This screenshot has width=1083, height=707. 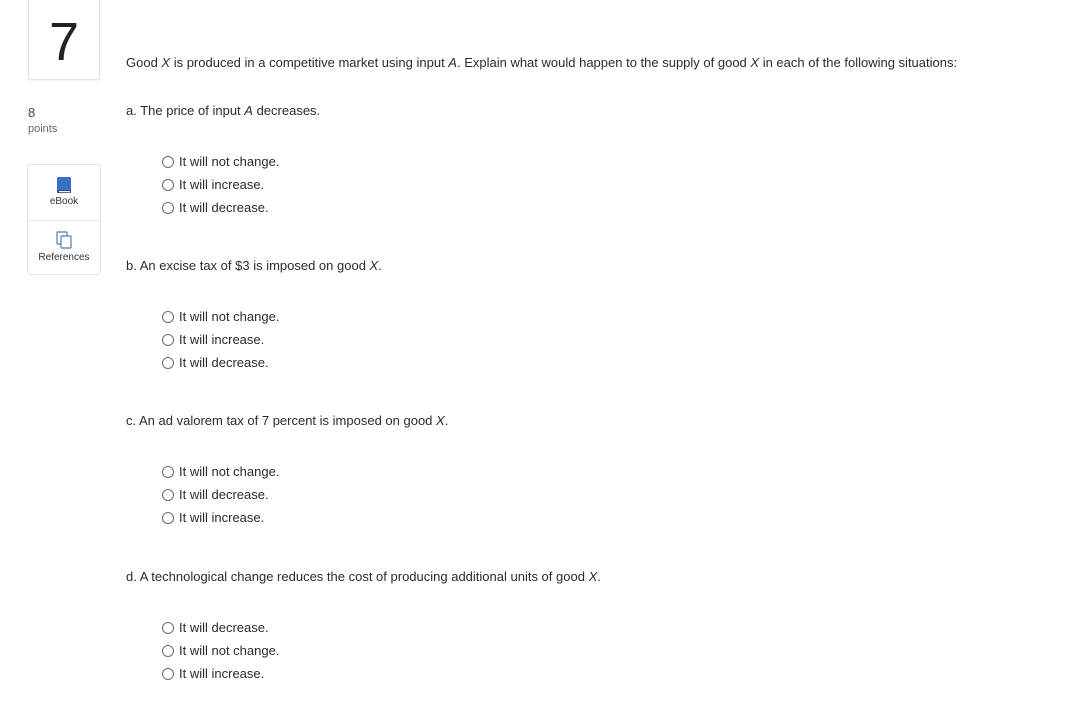 What do you see at coordinates (43, 129) in the screenshot?
I see `points-label: points` at bounding box center [43, 129].